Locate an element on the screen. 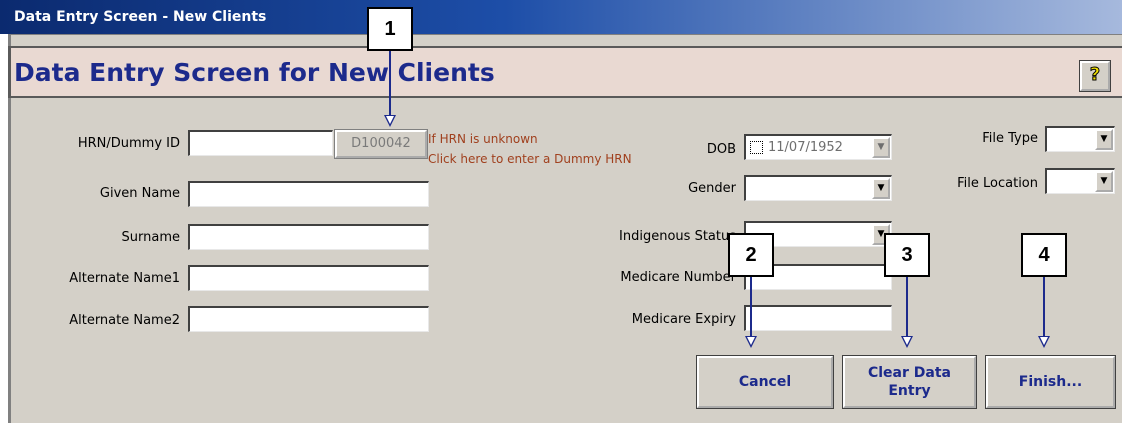 Image resolution: width=1122 pixels, height=423 pixels. alt-name2-input is located at coordinates (308, 319).